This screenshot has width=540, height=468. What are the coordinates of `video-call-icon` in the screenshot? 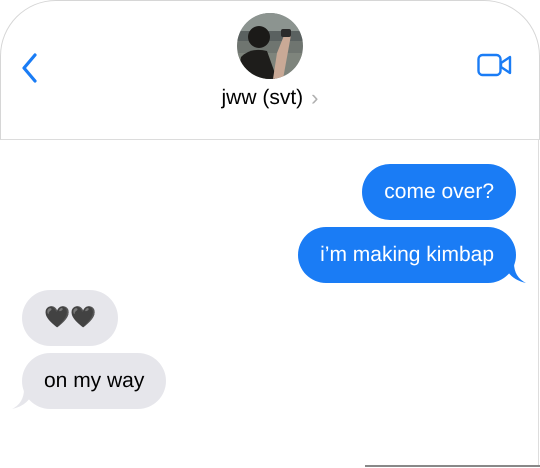 It's located at (495, 65).